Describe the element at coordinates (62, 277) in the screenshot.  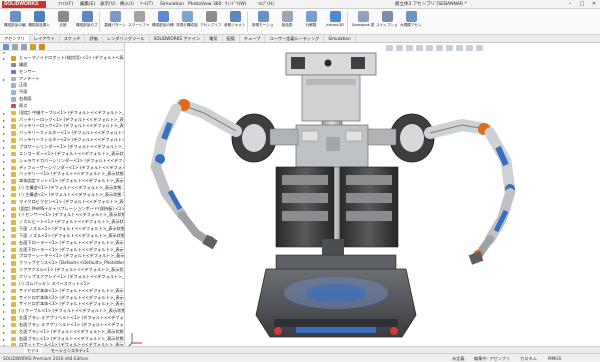
I see `tree-item: ▸ クリップスクアレイ<1> (デフォルト<<デフォルト>_表示状態 1>)` at that location.